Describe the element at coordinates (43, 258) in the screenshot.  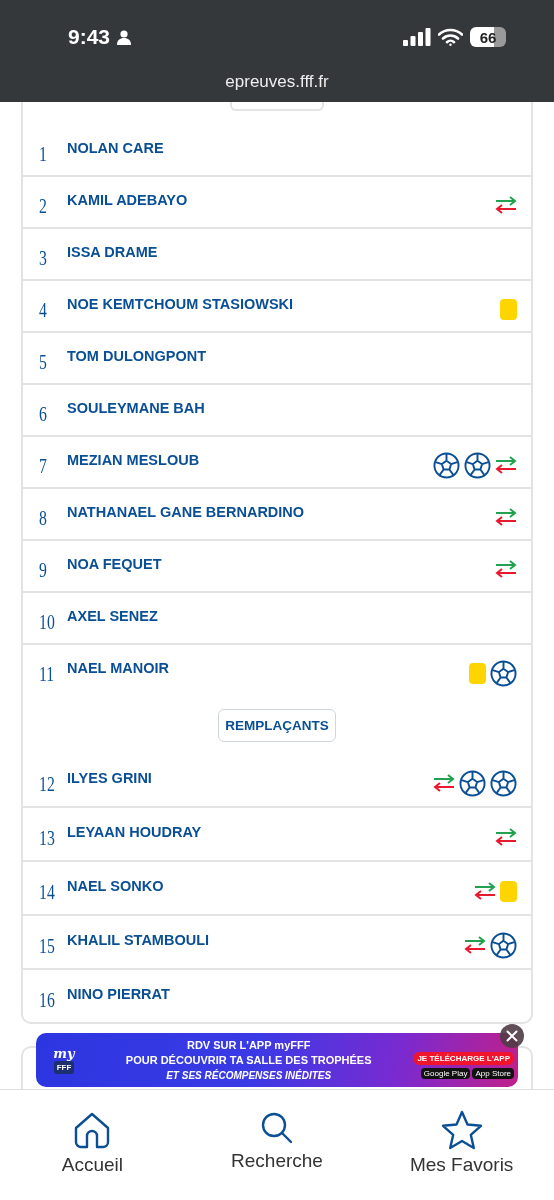
I see `shirt-number: 3` at that location.